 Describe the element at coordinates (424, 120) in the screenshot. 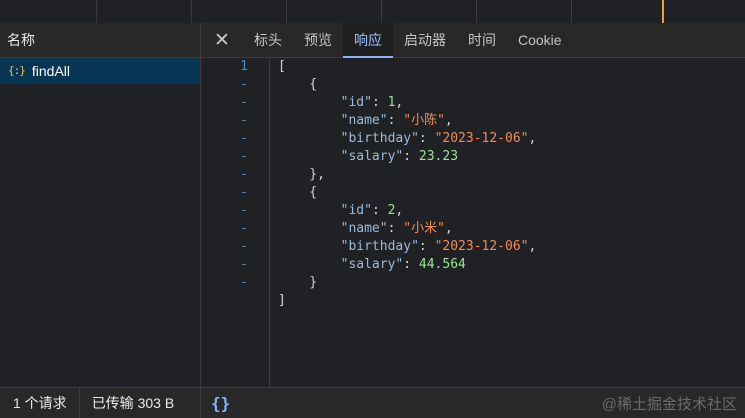

I see `code-token: "小陈"` at that location.